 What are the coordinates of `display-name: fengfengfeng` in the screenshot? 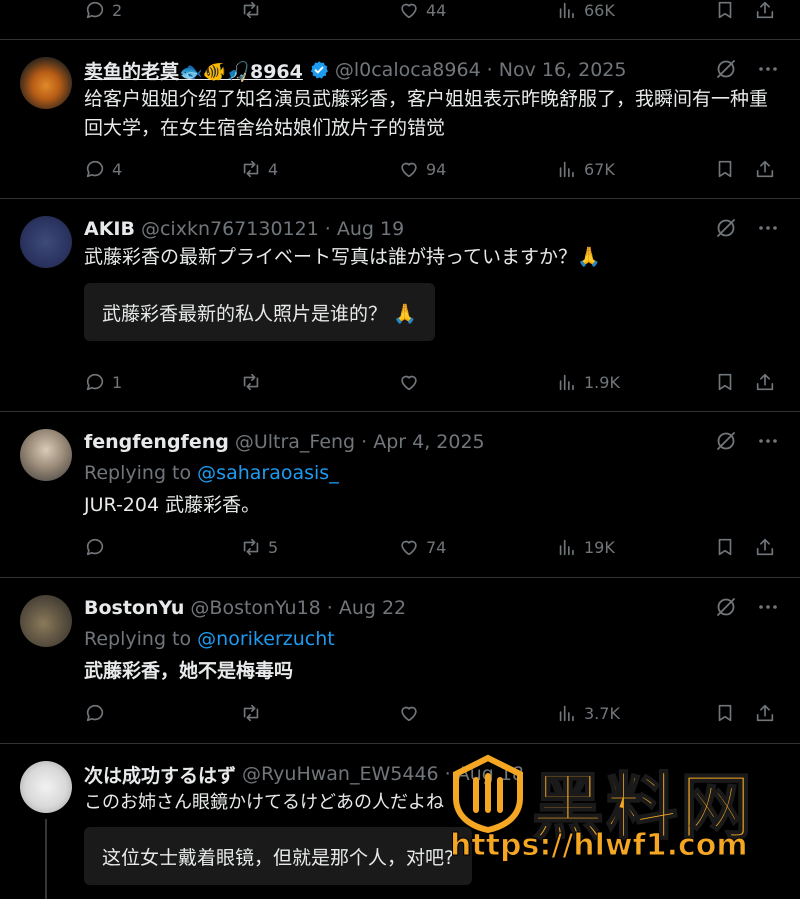 It's located at (156, 442).